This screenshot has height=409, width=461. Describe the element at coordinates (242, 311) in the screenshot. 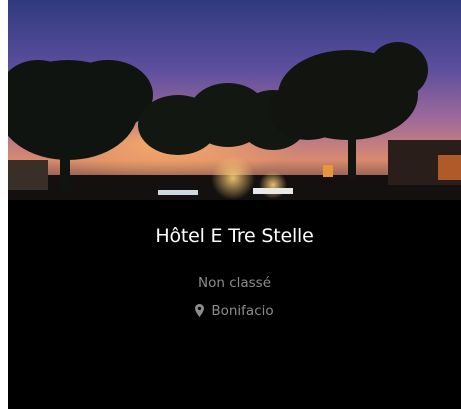

I see `hotel-location-label: Bonifacio` at that location.